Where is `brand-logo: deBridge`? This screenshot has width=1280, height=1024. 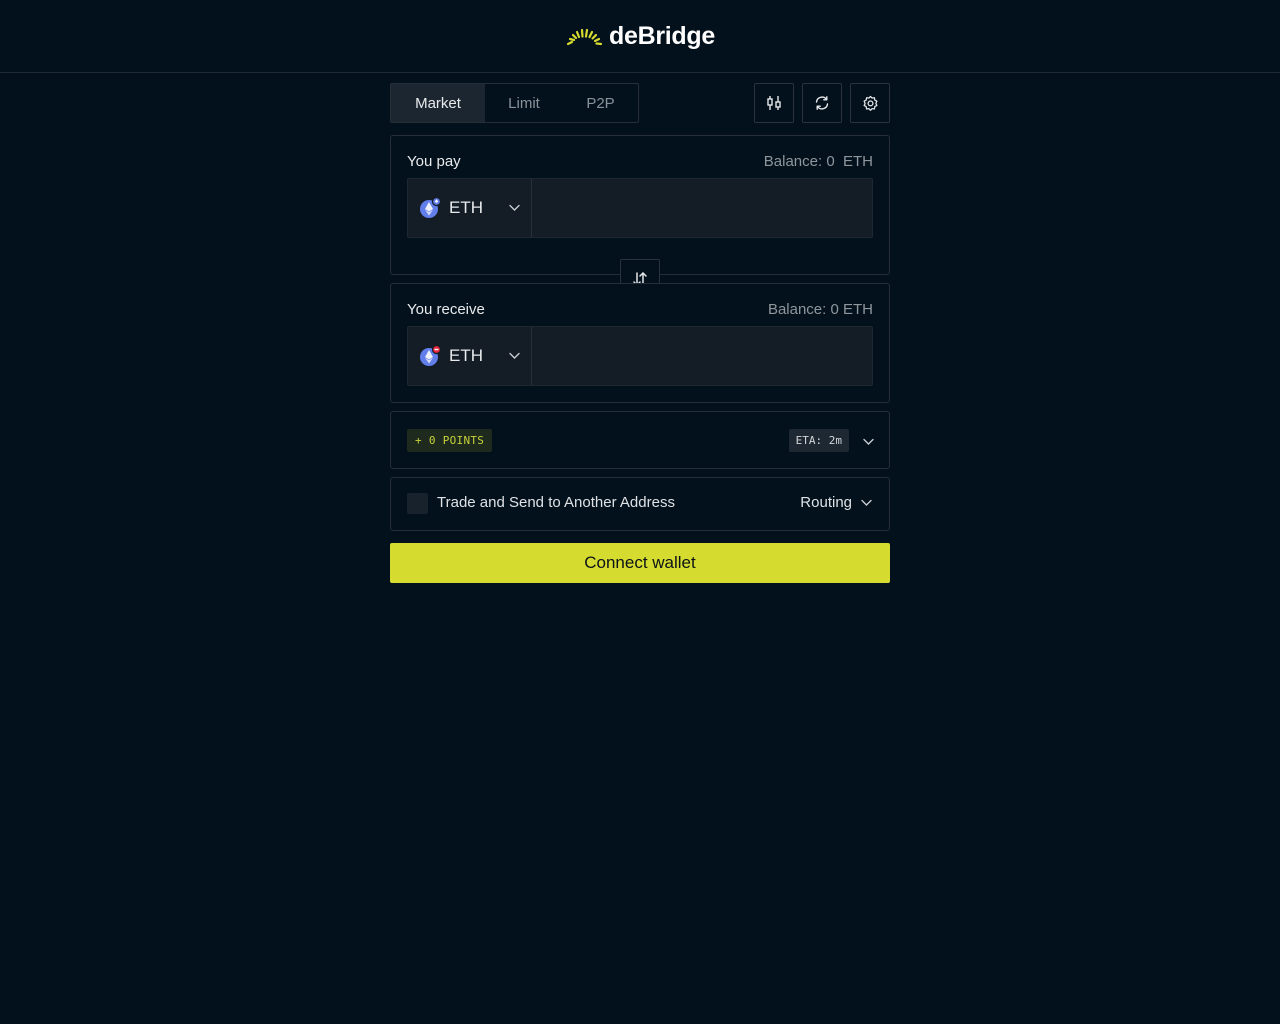
brand-logo: deBridge is located at coordinates (640, 36).